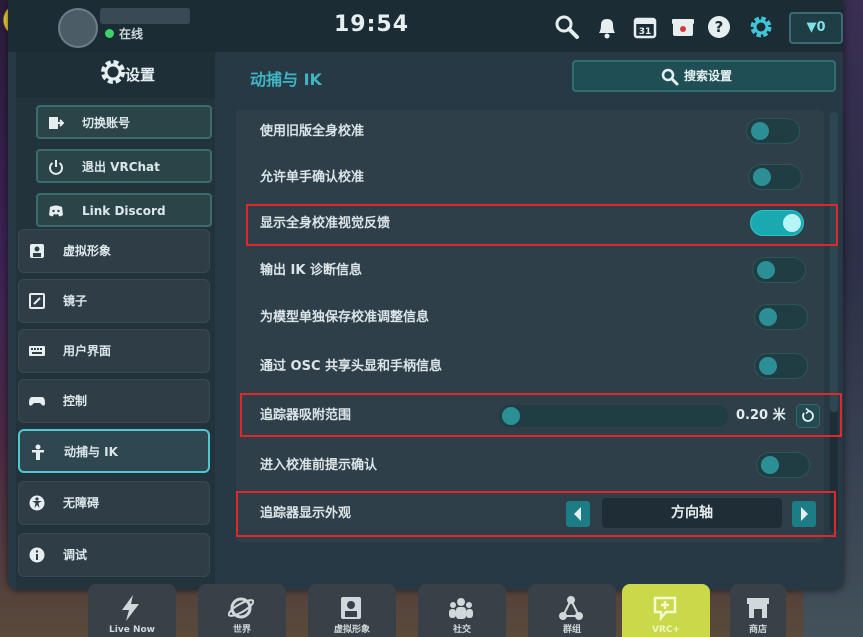  What do you see at coordinates (613, 416) in the screenshot?
I see `tracker-snap-range-slider` at bounding box center [613, 416].